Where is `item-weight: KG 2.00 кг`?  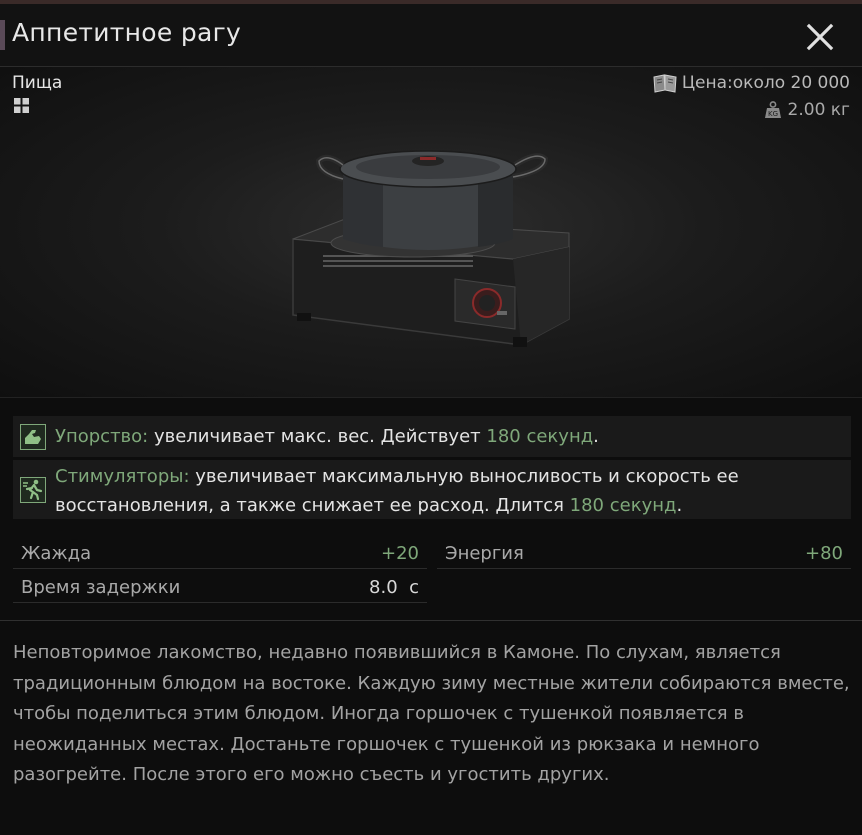 item-weight: KG 2.00 кг is located at coordinates (807, 110).